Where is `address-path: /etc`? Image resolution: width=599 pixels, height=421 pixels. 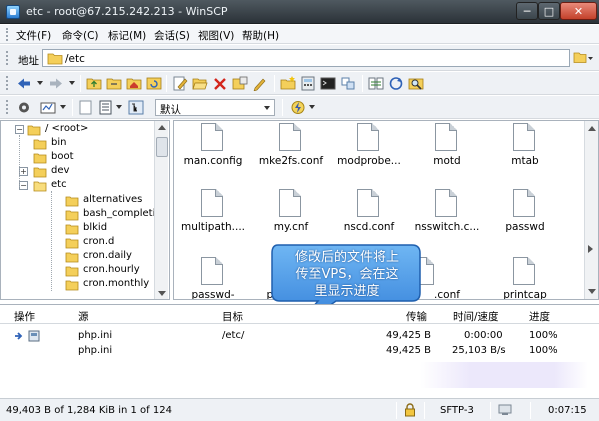 address-path: /etc is located at coordinates (75, 59).